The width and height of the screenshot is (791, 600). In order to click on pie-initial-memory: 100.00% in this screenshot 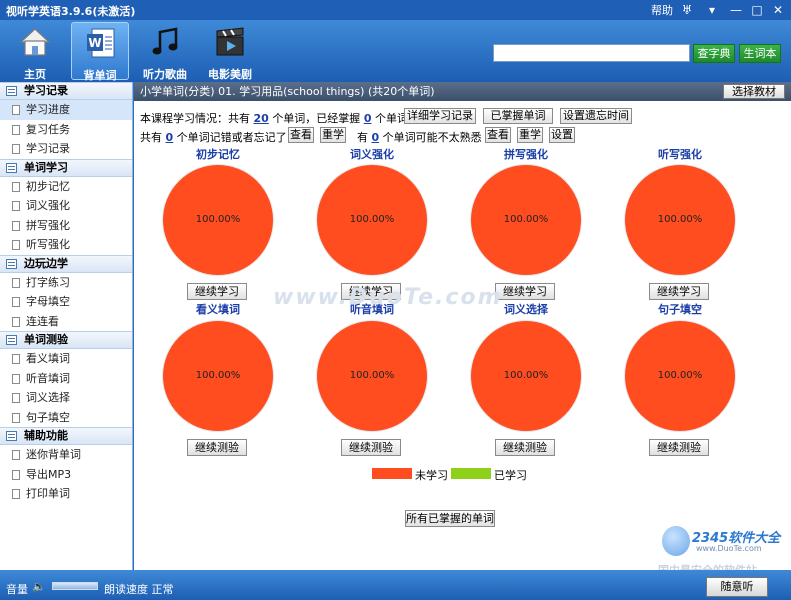, I will do `click(218, 220)`.